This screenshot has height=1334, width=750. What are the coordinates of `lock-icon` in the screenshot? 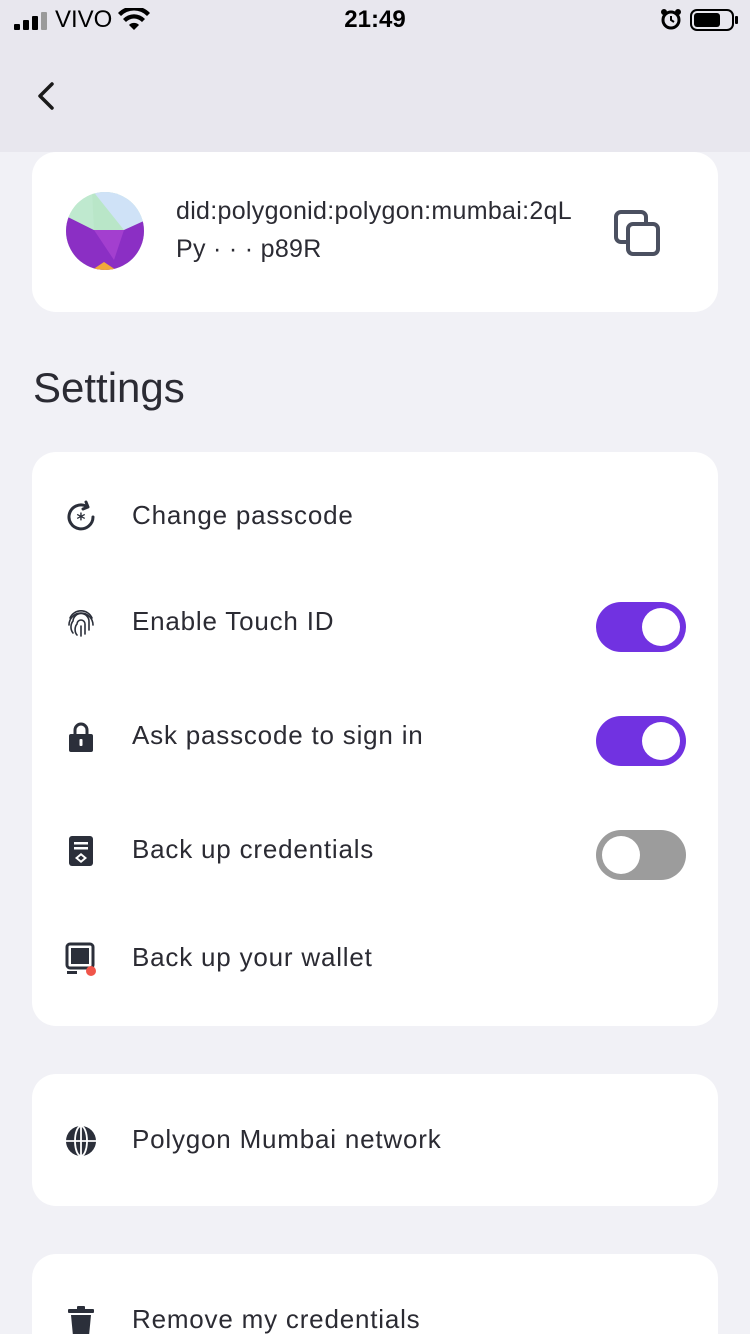 It's located at (81, 737).